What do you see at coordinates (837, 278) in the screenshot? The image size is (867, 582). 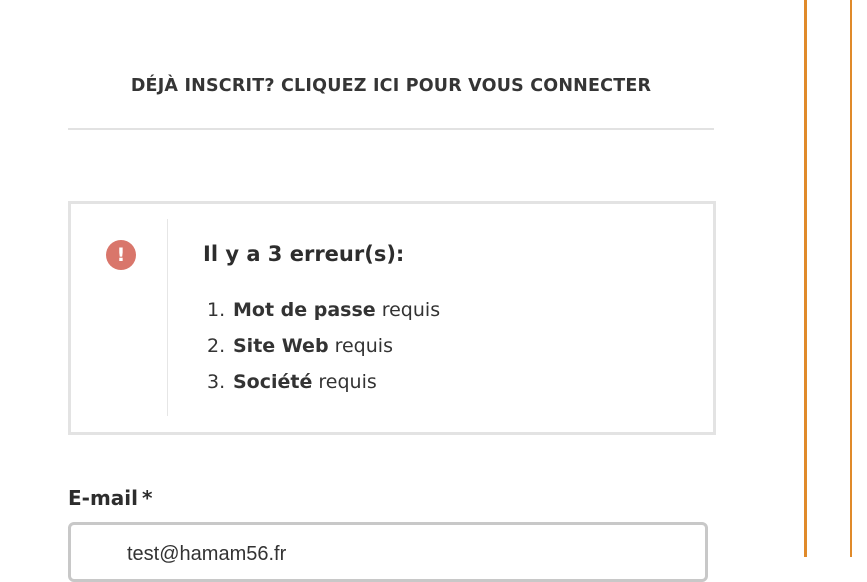 I see `right-panel` at bounding box center [837, 278].